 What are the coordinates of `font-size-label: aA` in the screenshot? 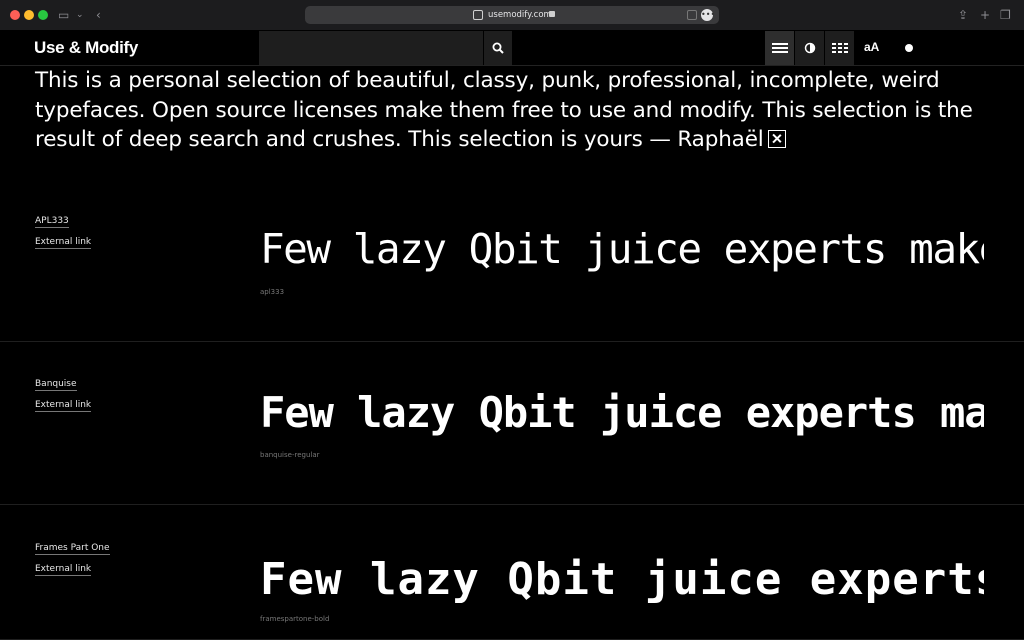 It's located at (872, 47).